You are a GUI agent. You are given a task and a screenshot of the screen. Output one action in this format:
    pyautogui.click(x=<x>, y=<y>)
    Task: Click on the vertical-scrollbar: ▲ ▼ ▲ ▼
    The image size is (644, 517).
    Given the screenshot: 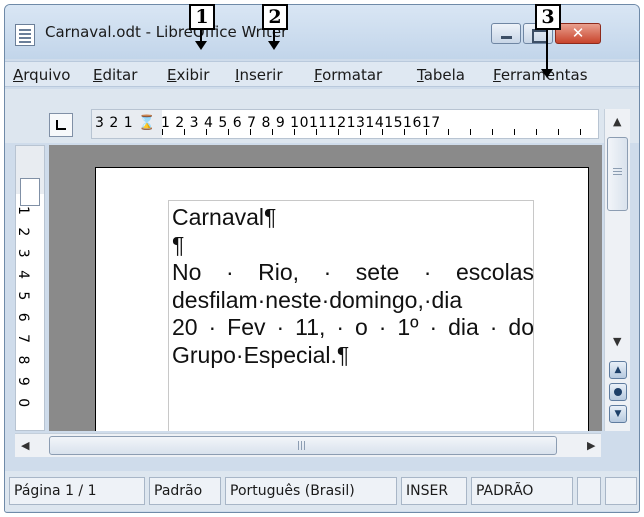 What is the action you would take?
    pyautogui.click(x=617, y=270)
    